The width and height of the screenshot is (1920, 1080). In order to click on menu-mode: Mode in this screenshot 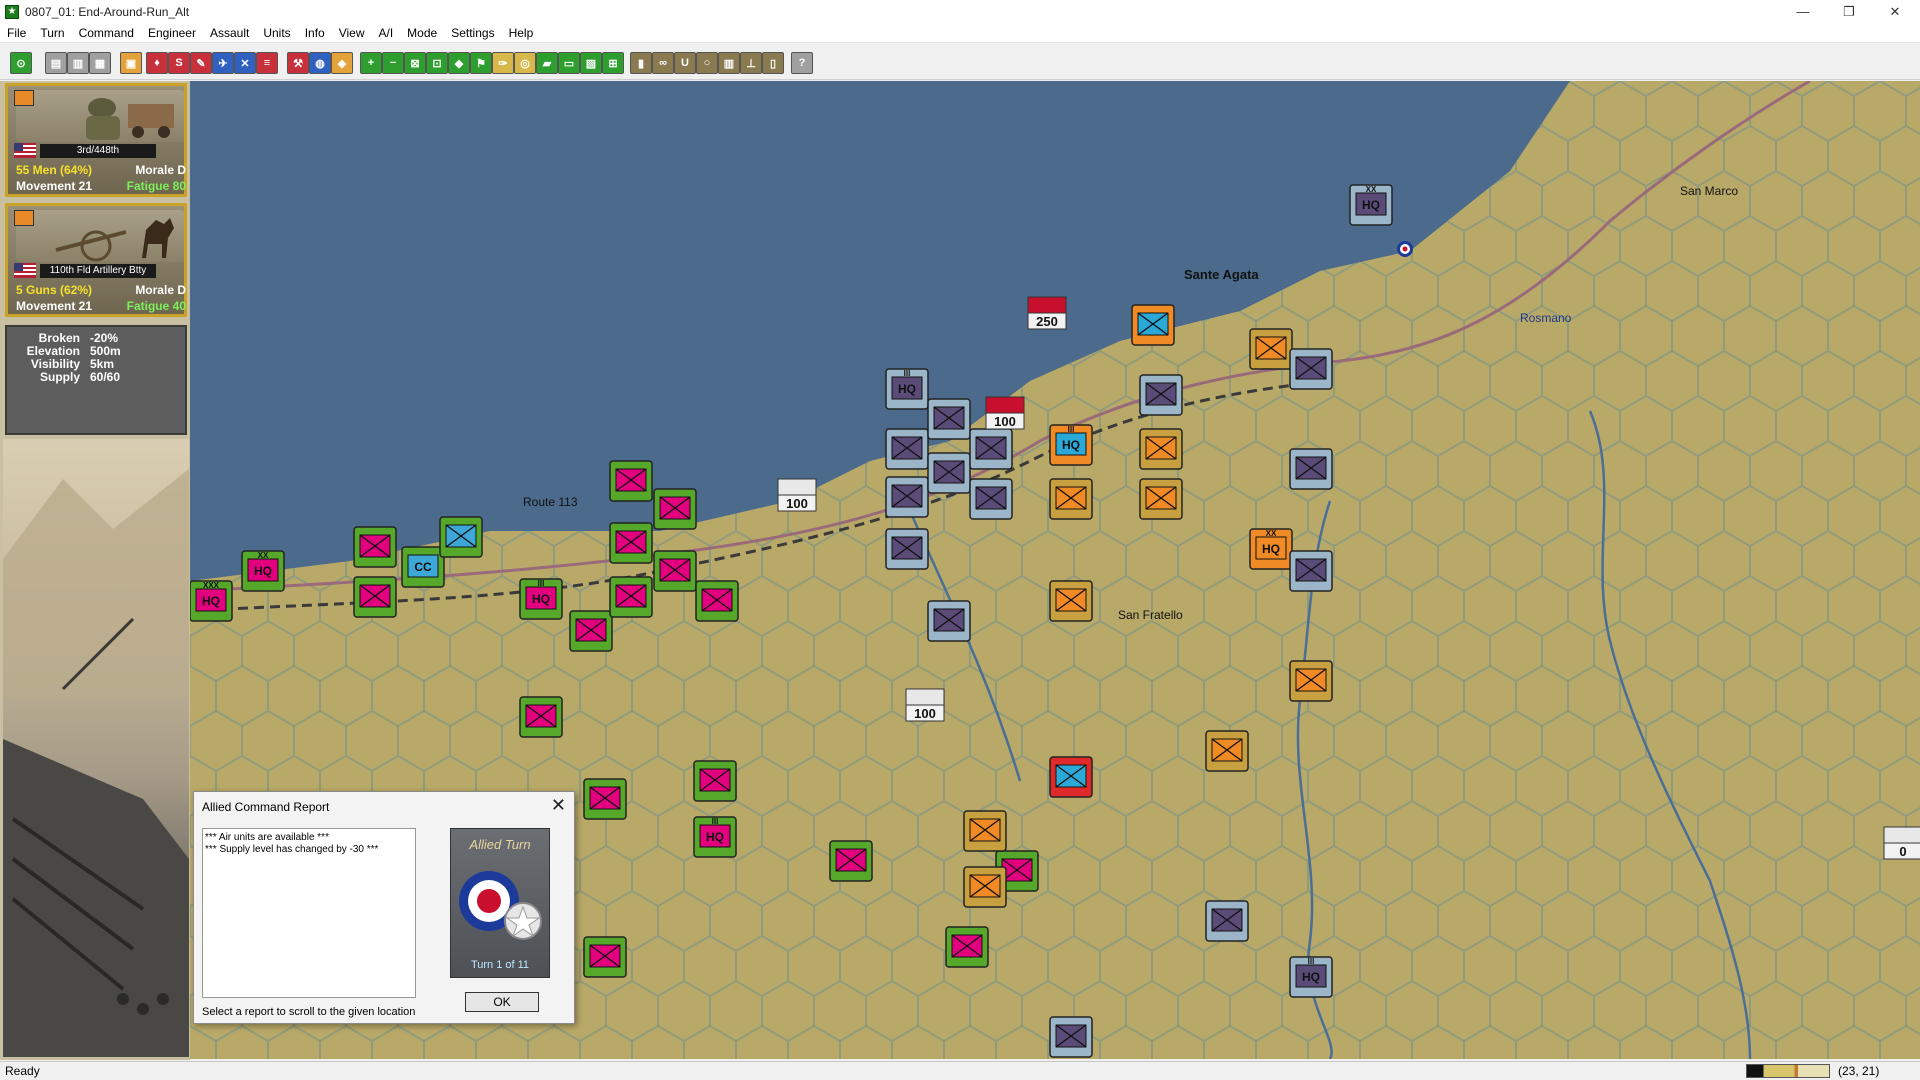, I will do `click(422, 33)`.